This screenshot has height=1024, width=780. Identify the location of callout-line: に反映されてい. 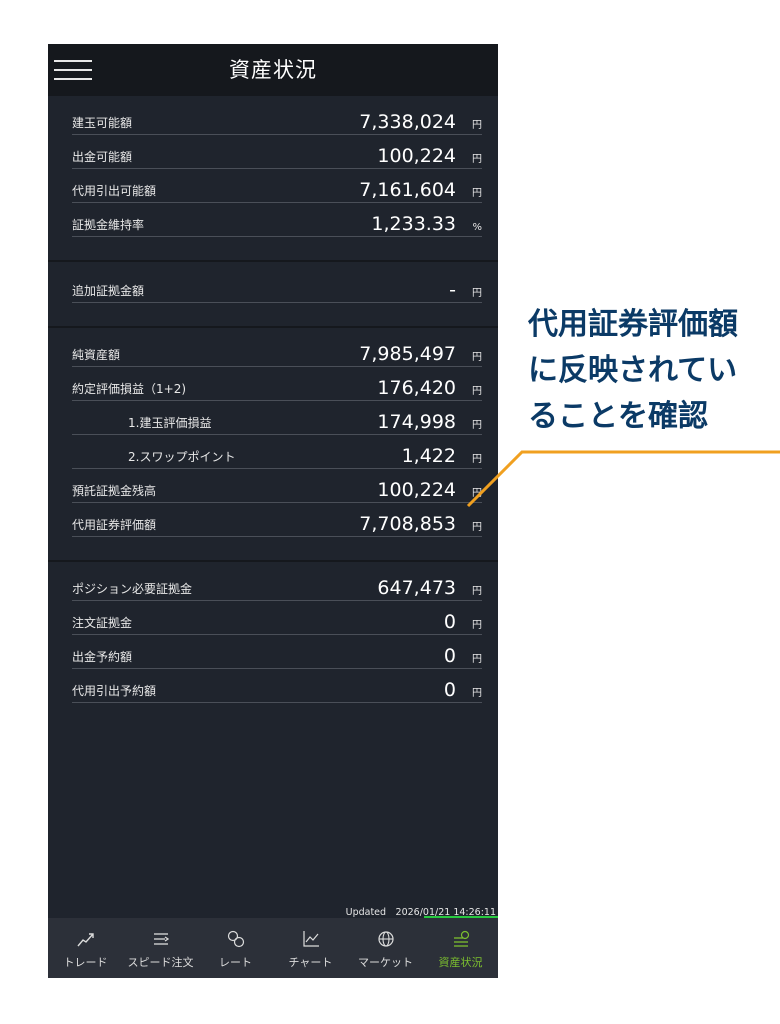
(633, 370).